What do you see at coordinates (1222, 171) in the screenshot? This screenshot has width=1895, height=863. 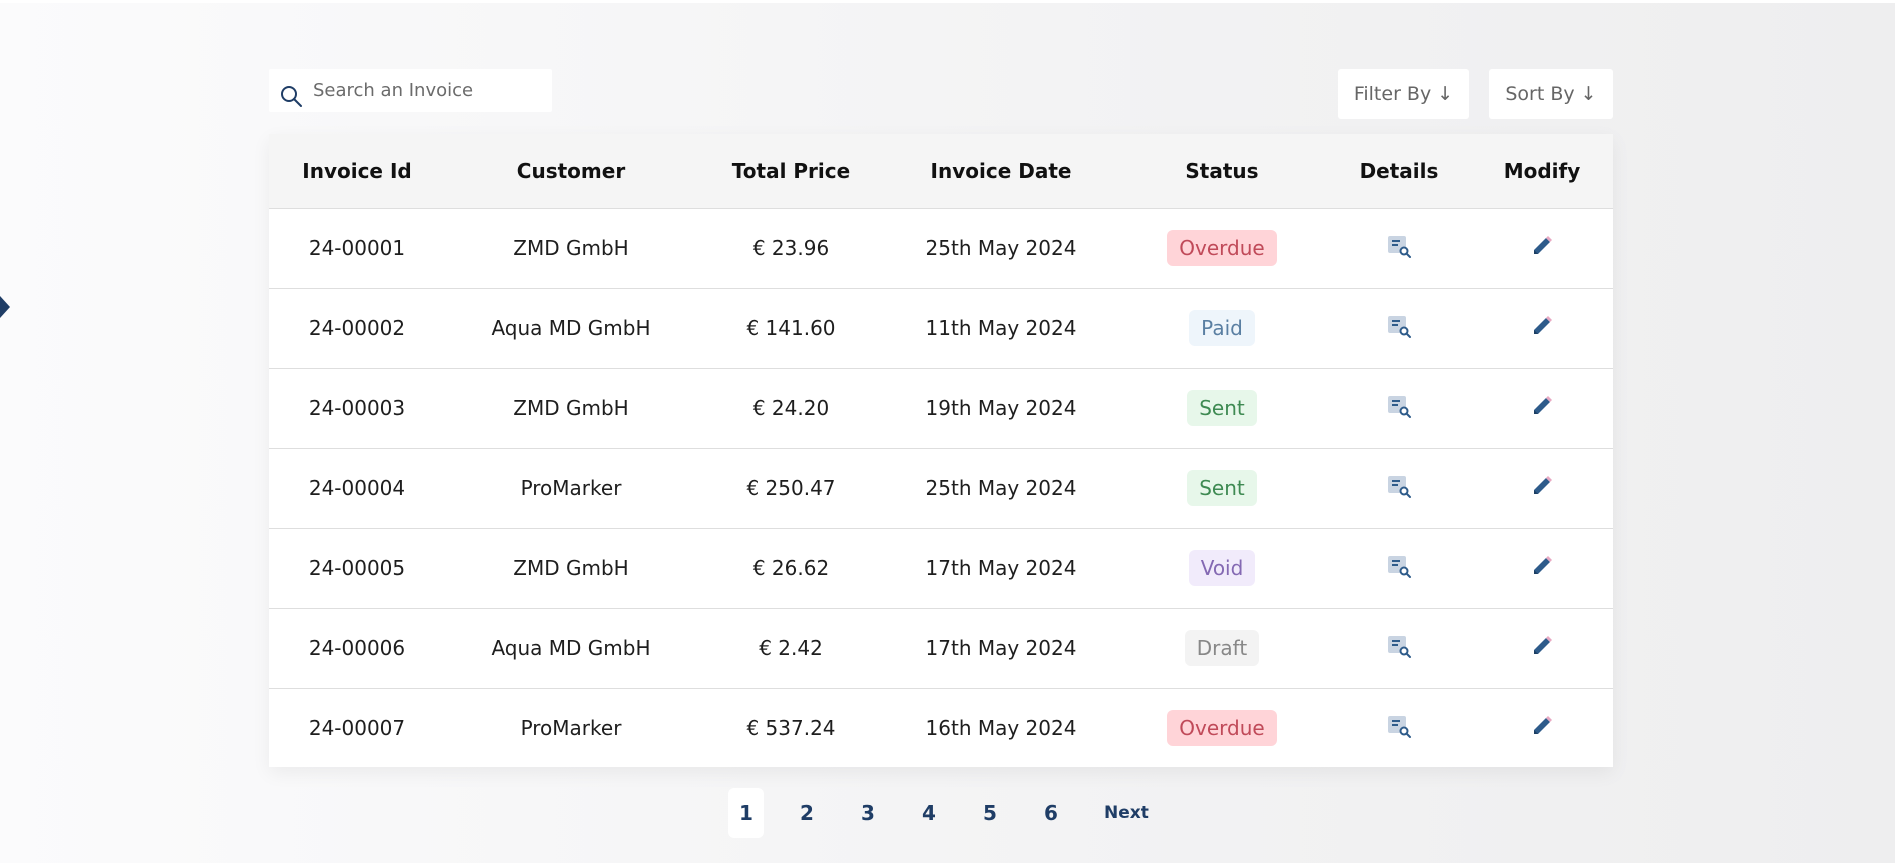 I see `header-status: Status` at bounding box center [1222, 171].